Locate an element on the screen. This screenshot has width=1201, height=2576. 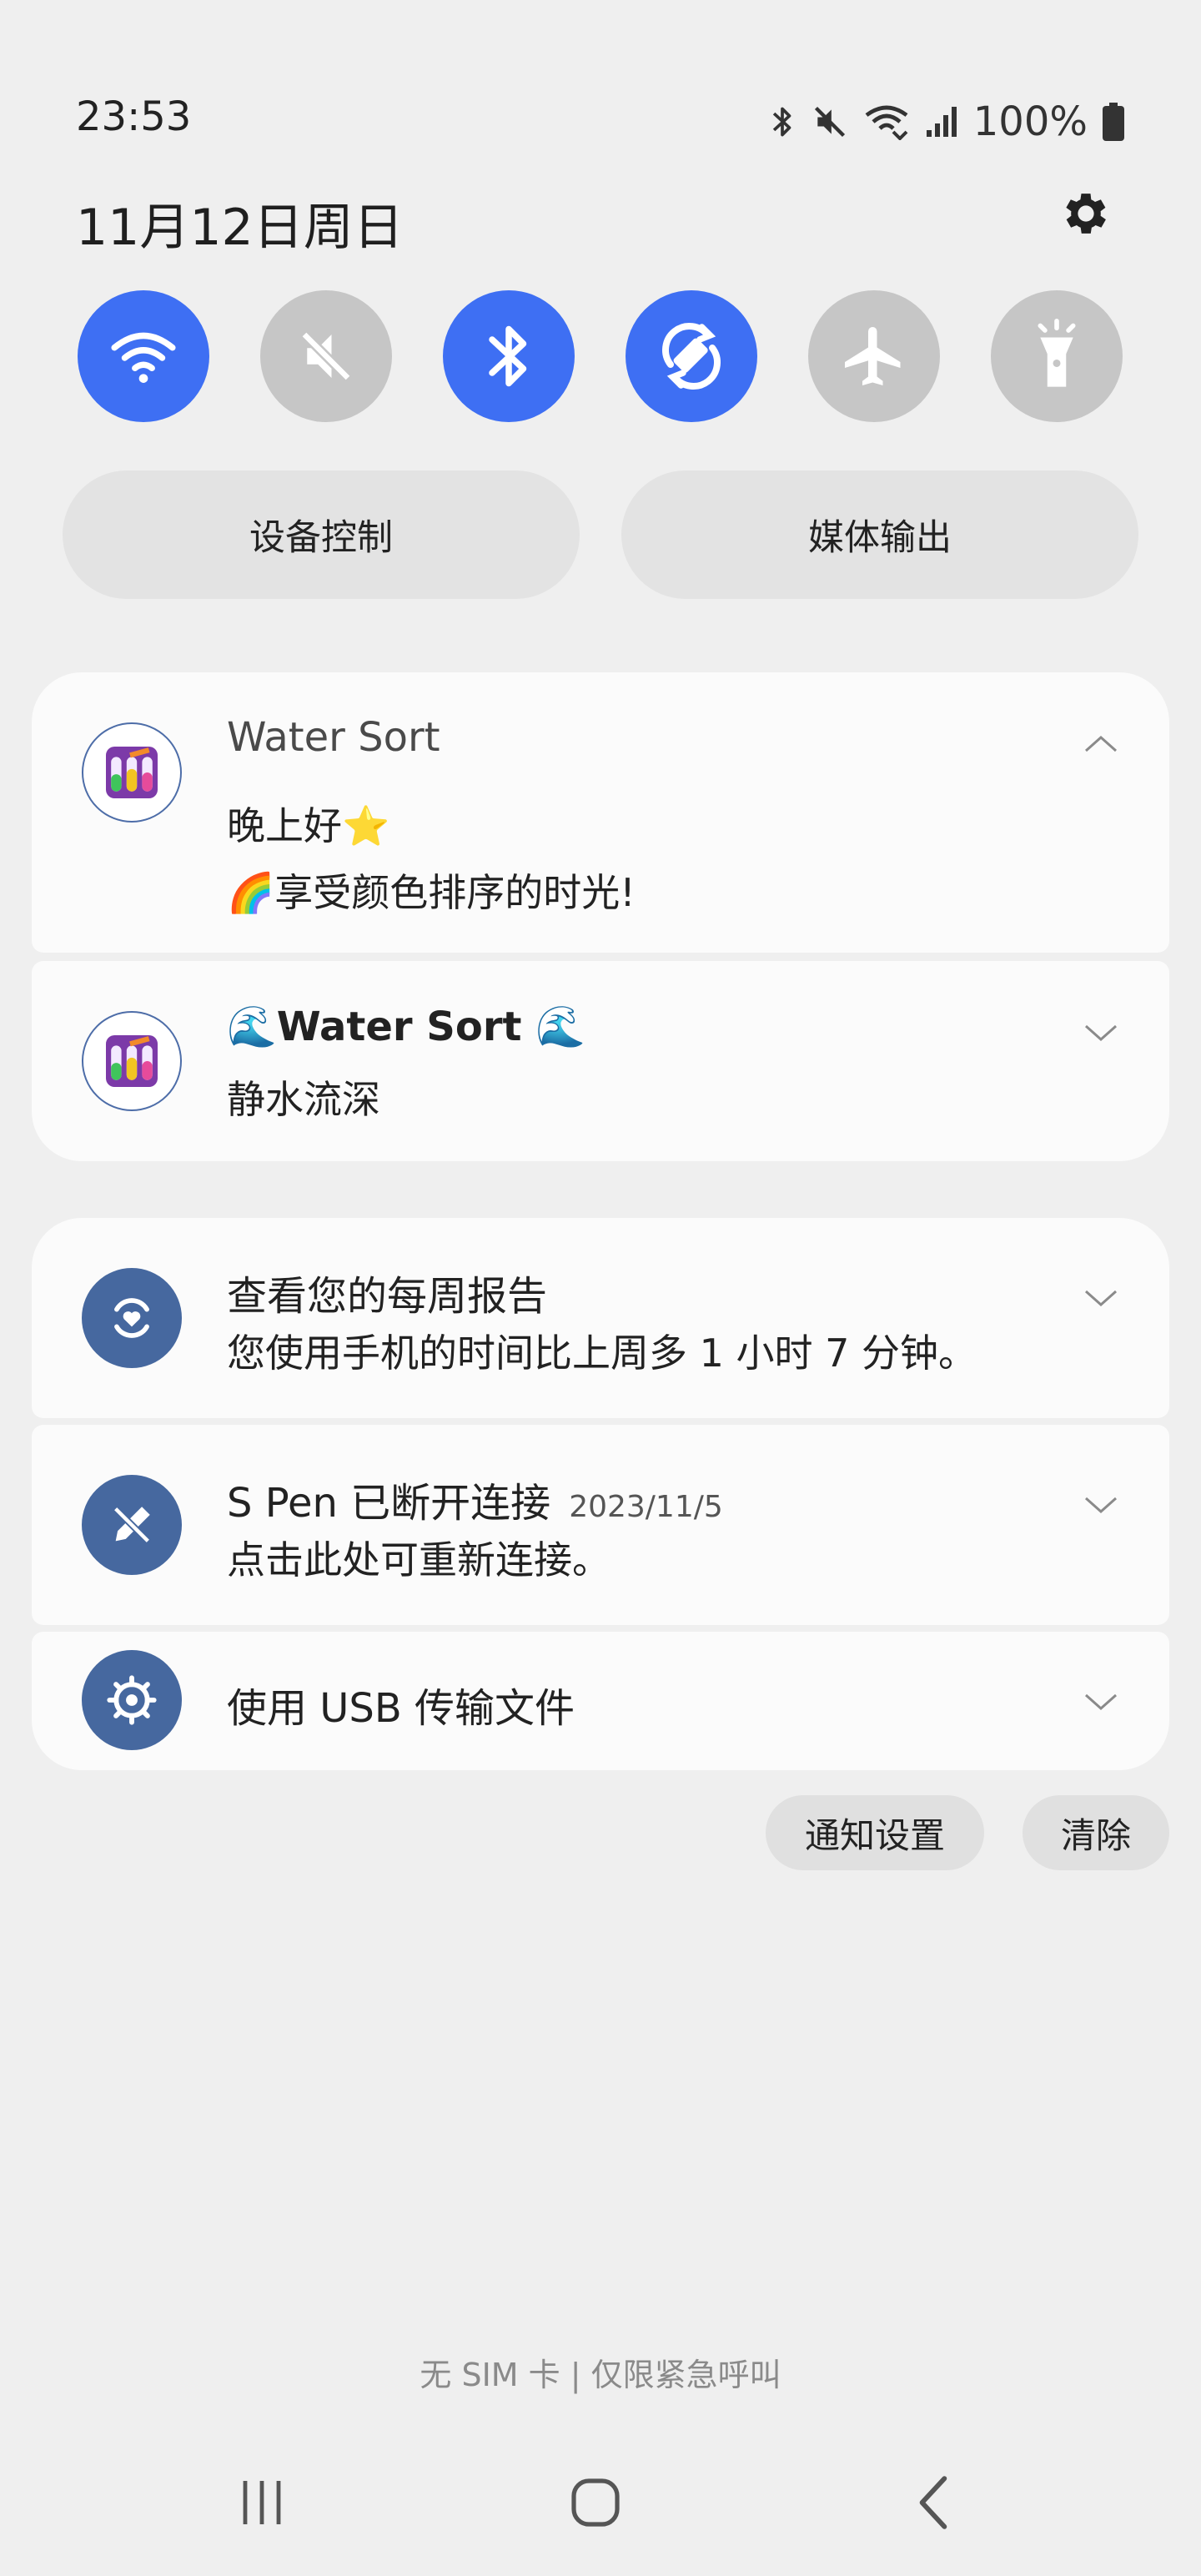
notification-title: 查看您的每周报告 is located at coordinates (388, 1296).